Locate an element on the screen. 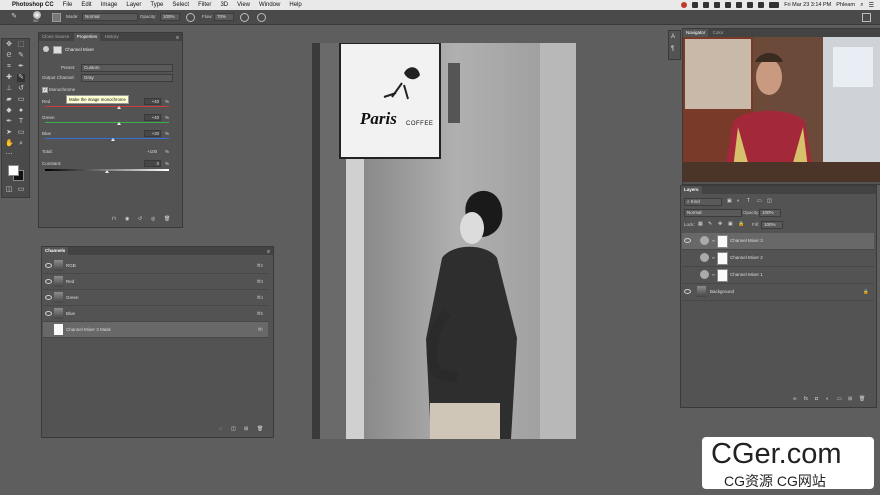  menu-file: File is located at coordinates (68, 5).